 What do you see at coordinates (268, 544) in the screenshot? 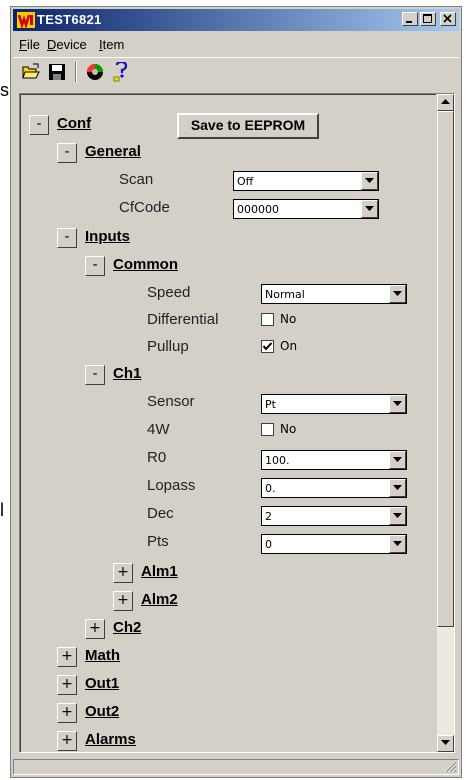
I see `pts-value: 0` at bounding box center [268, 544].